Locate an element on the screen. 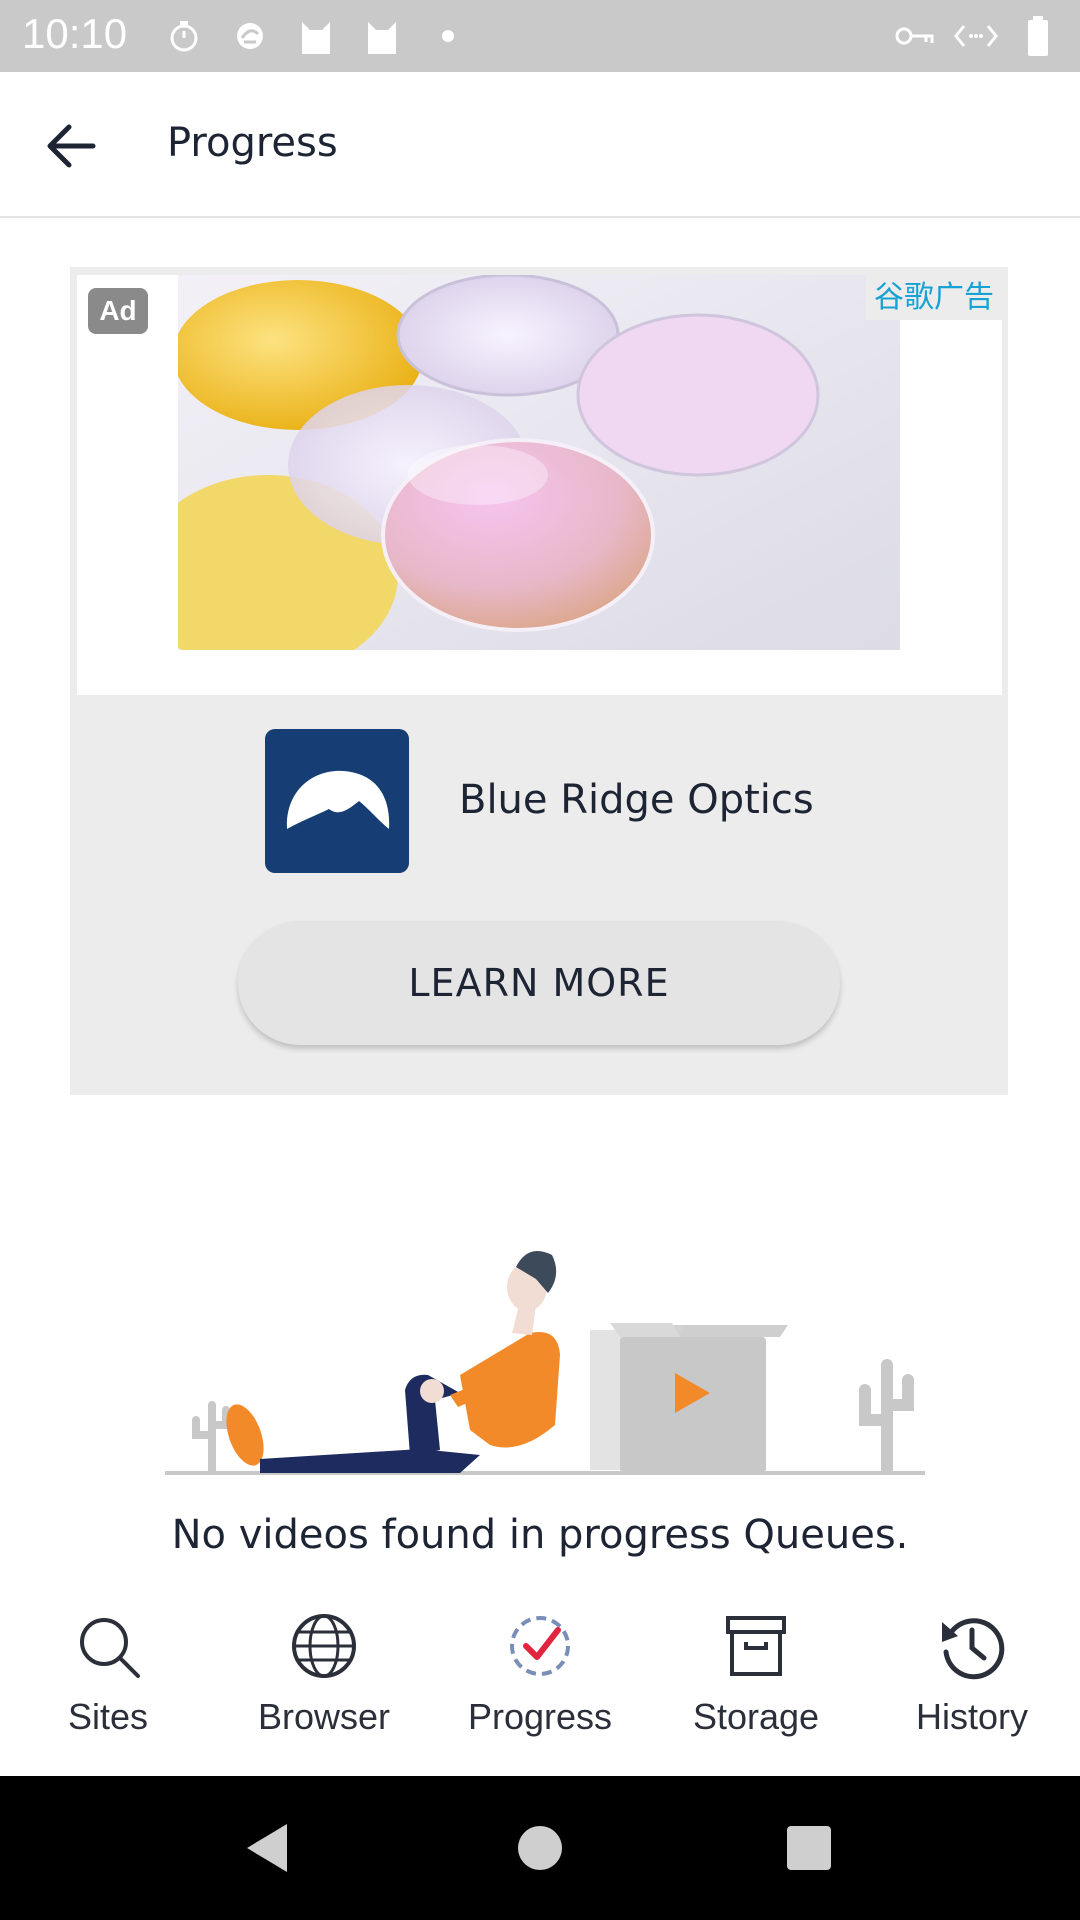  nav-label-storage: Storage is located at coordinates (756, 1716).